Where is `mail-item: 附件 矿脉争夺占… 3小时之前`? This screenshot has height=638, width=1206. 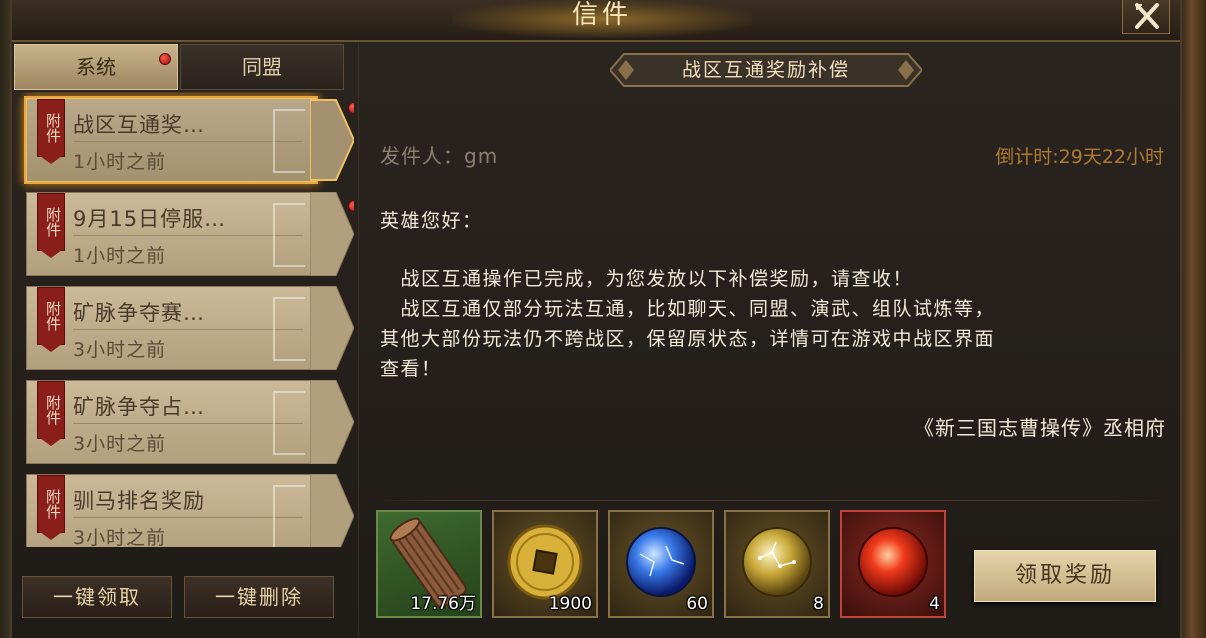
mail-item: 附件 矿脉争夺占… 3小时之前 is located at coordinates (190, 422).